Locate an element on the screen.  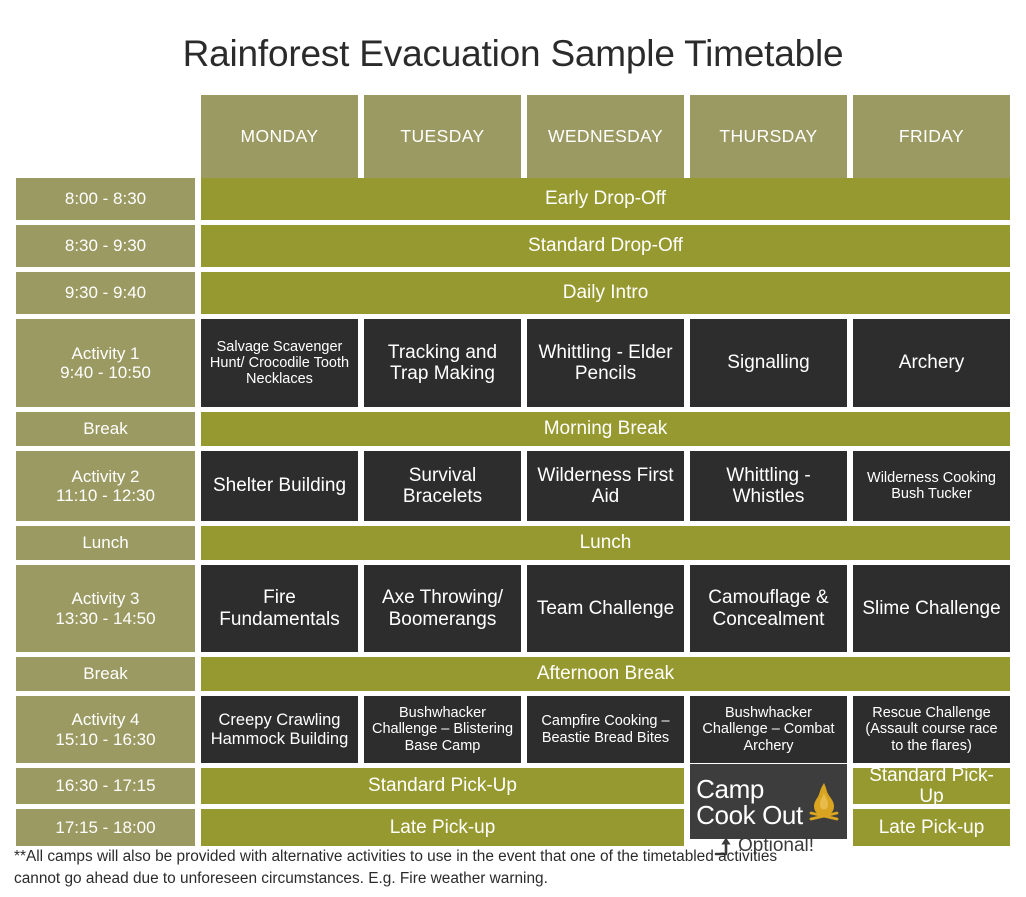
activity1-tuesday: Tracking and Trap Making is located at coordinates (442, 363).